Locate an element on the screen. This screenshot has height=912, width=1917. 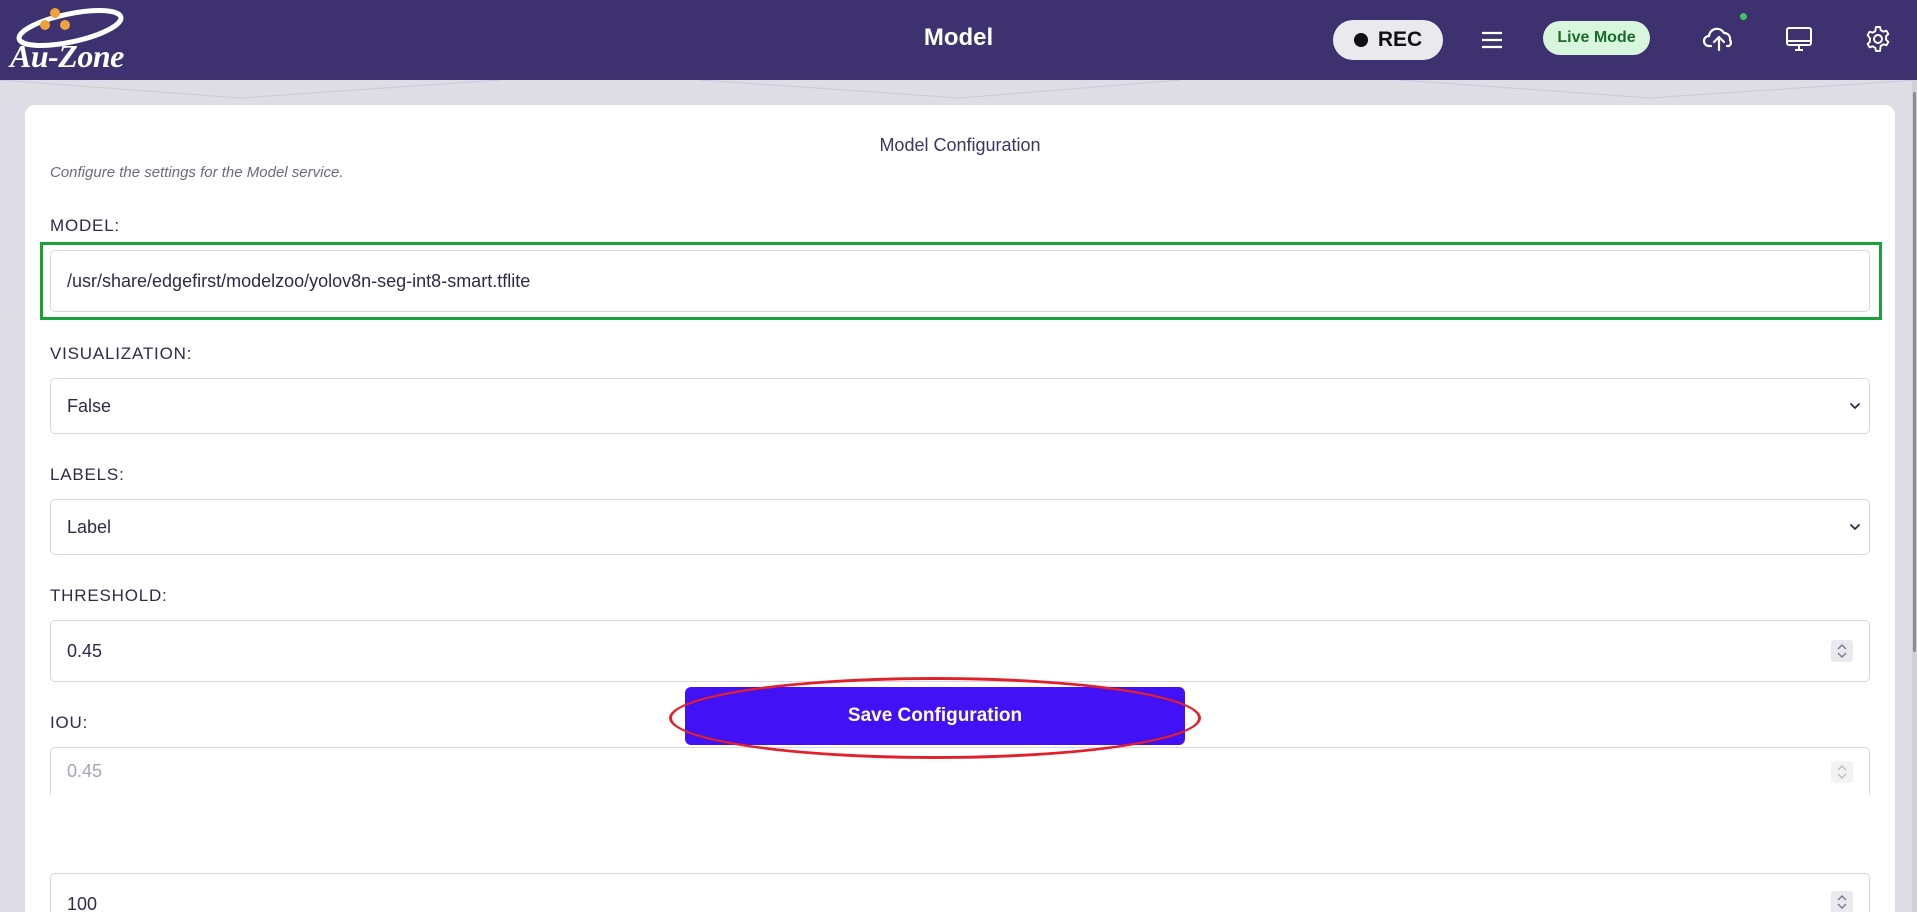
record-dot-icon is located at coordinates (1360, 40).